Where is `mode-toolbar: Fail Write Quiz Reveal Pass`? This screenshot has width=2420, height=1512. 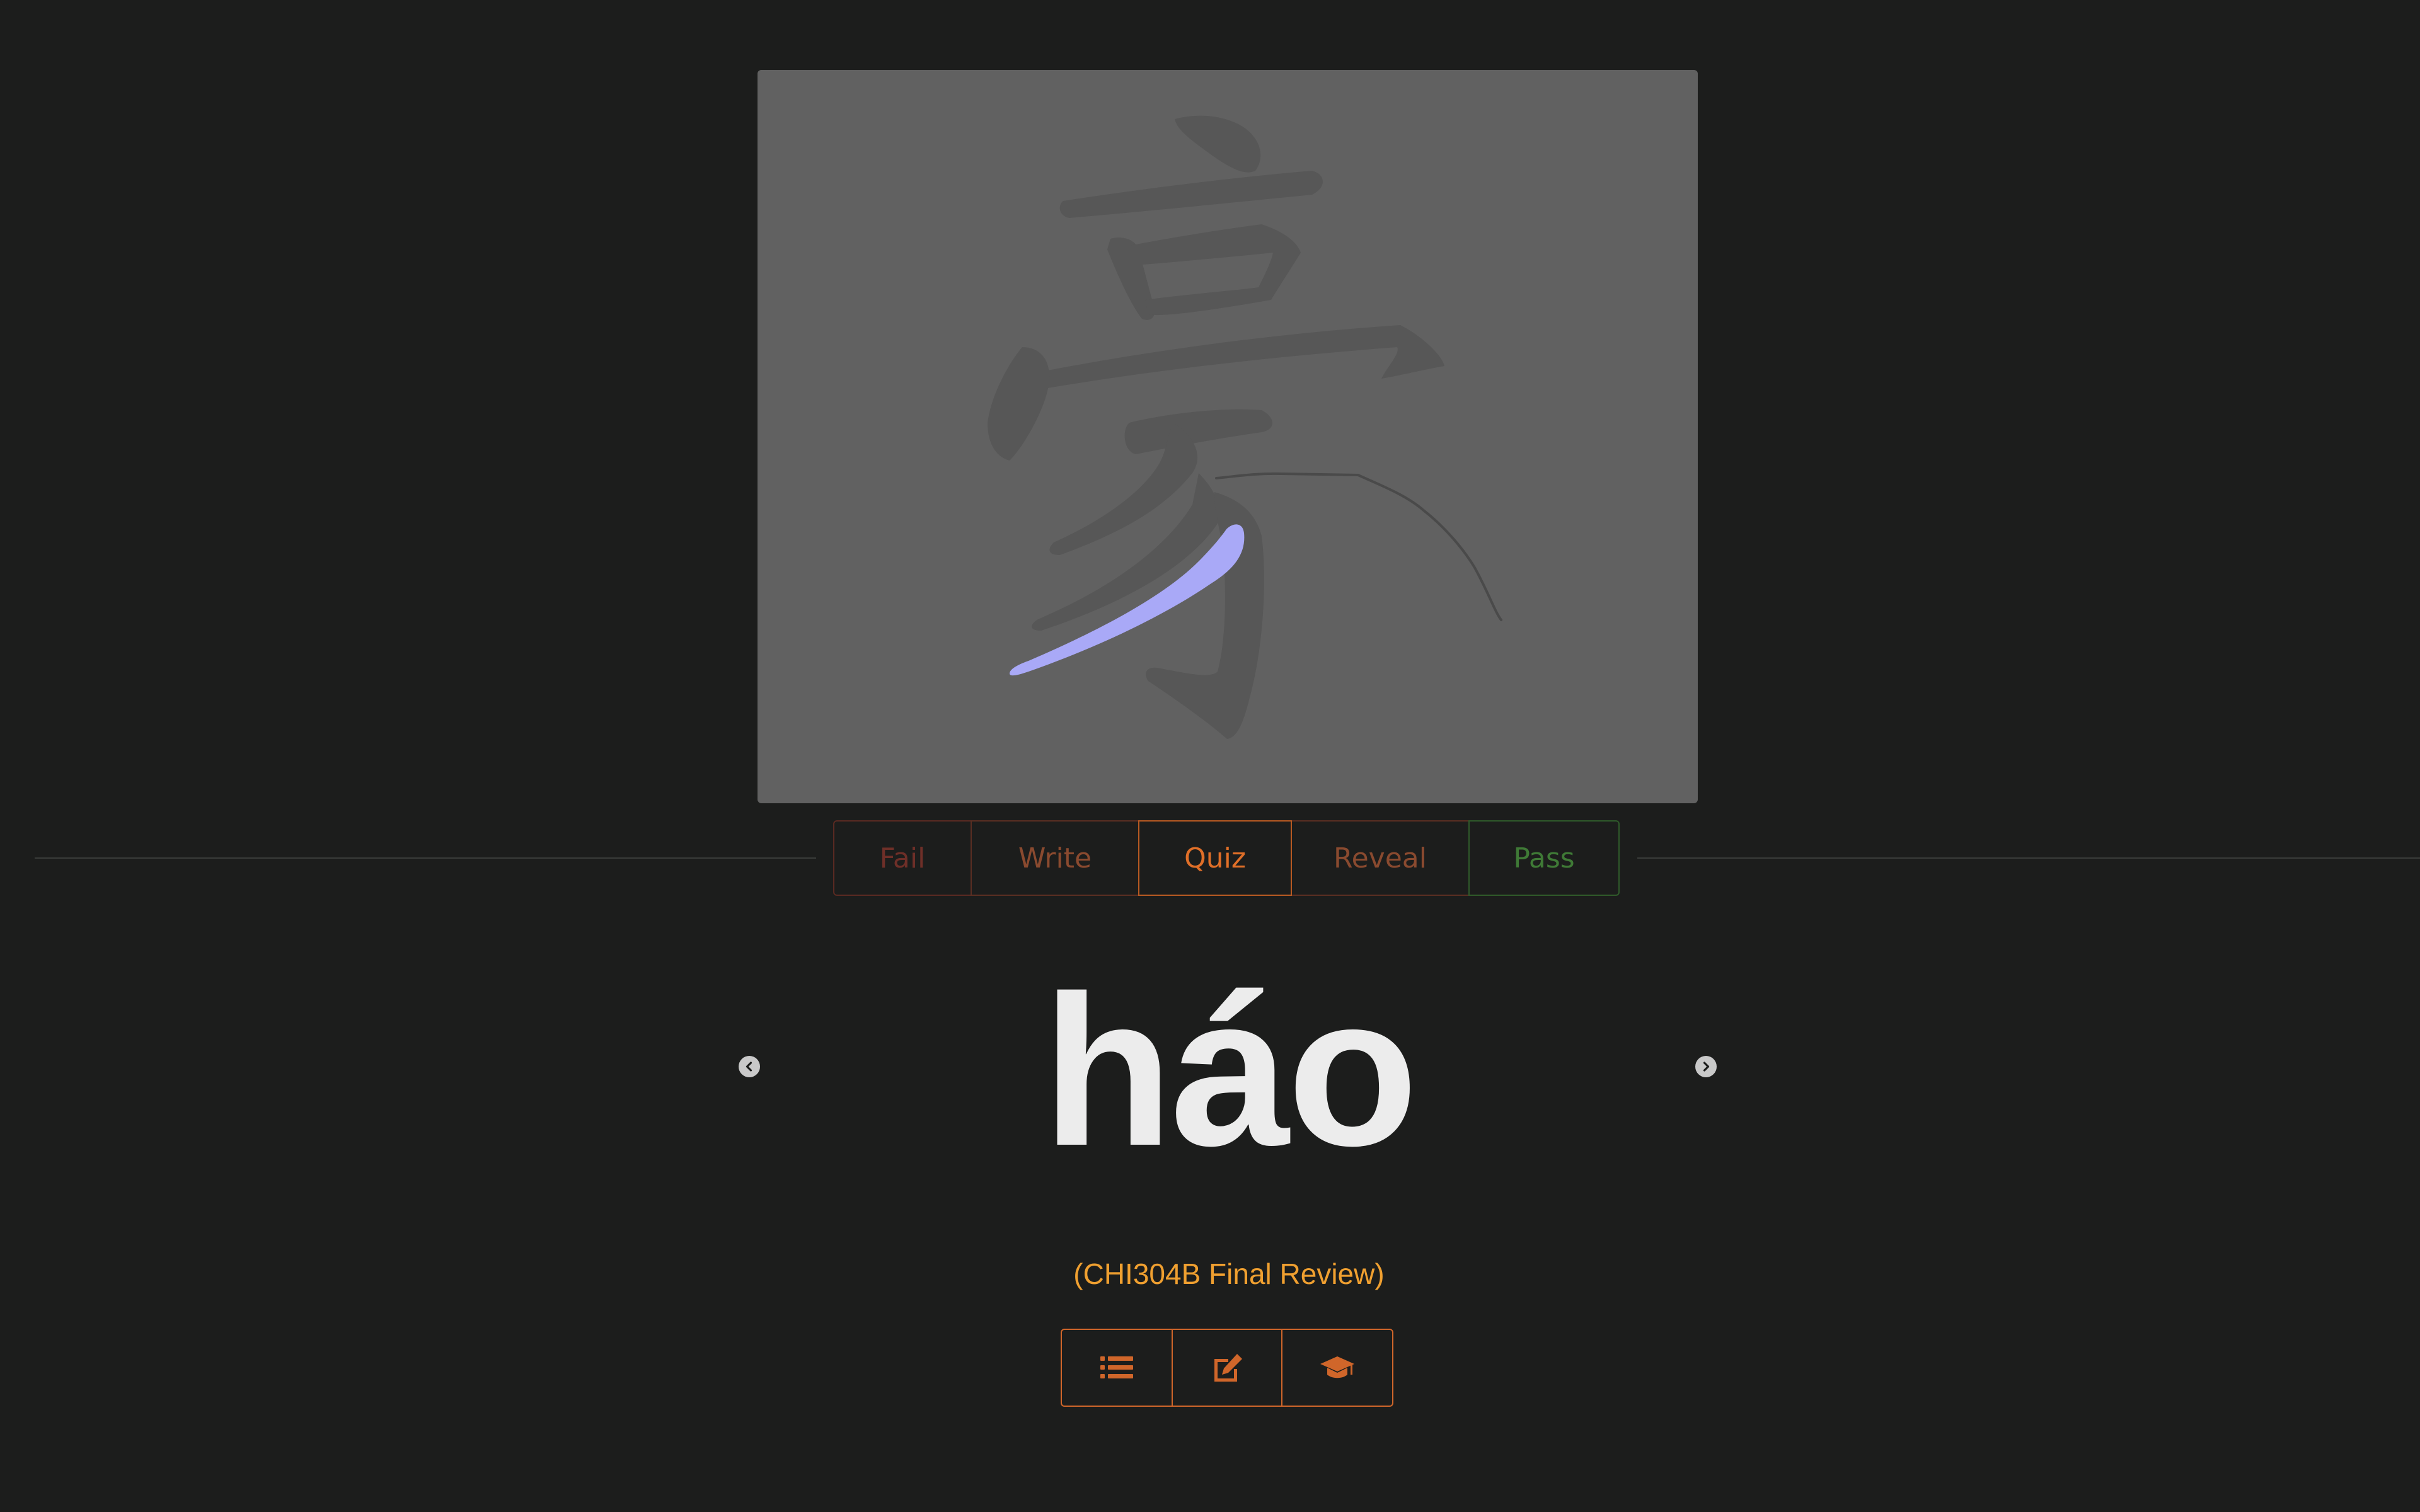
mode-toolbar: Fail Write Quiz Reveal Pass is located at coordinates (1226, 858).